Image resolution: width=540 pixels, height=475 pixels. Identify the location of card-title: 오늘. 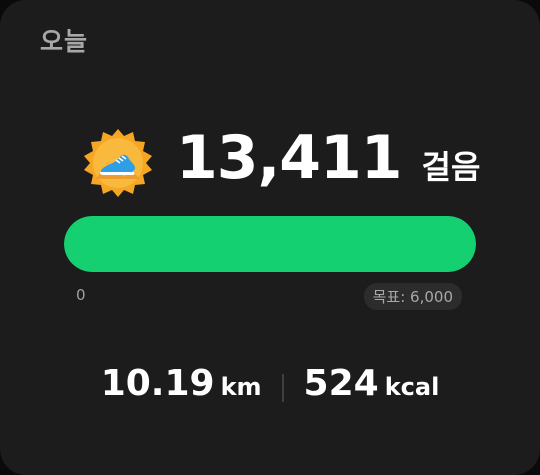
(64, 41).